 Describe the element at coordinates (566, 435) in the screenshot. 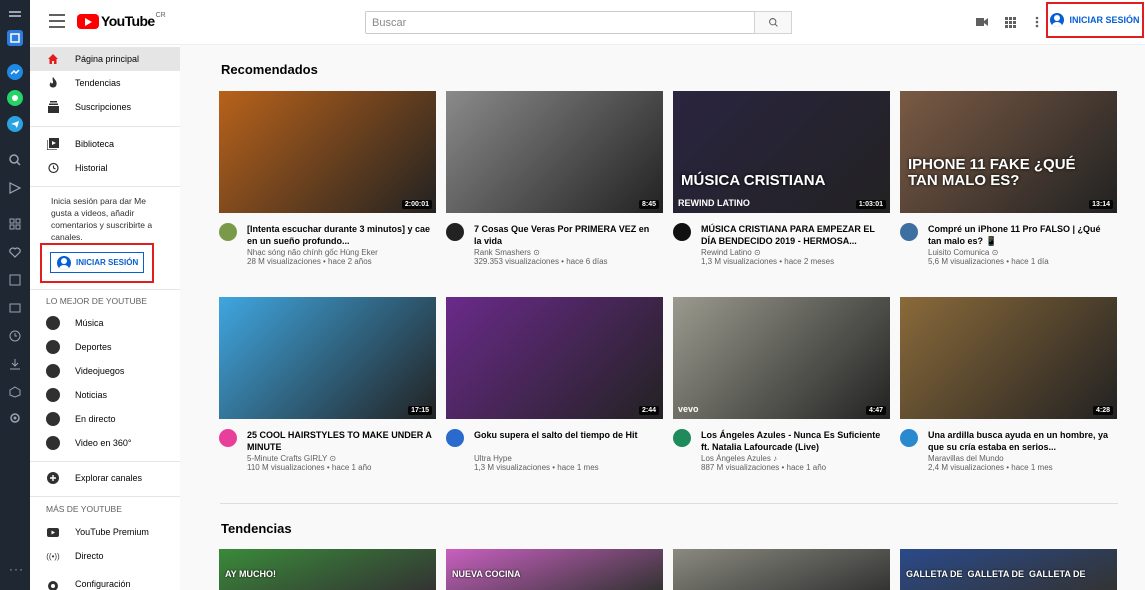

I see `video-title: Goku supera el salto del tiempo de Hit` at that location.